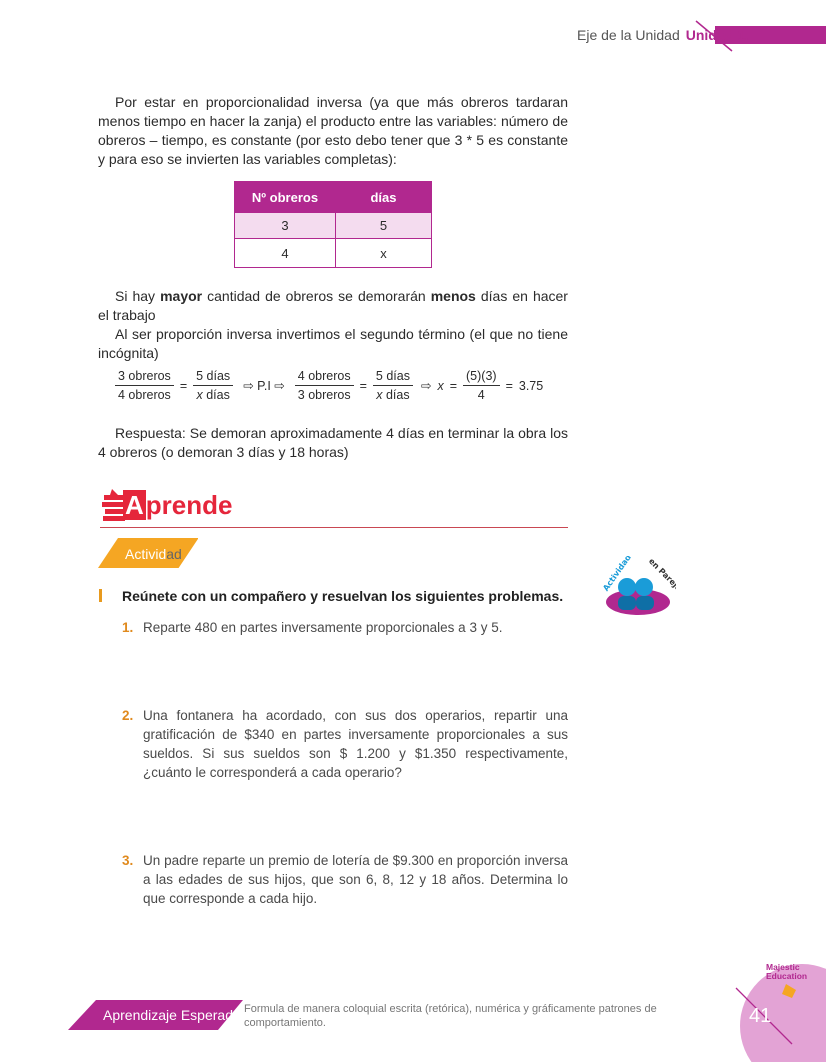 This screenshot has height=1062, width=826. I want to click on page-number: 41, so click(760, 1016).